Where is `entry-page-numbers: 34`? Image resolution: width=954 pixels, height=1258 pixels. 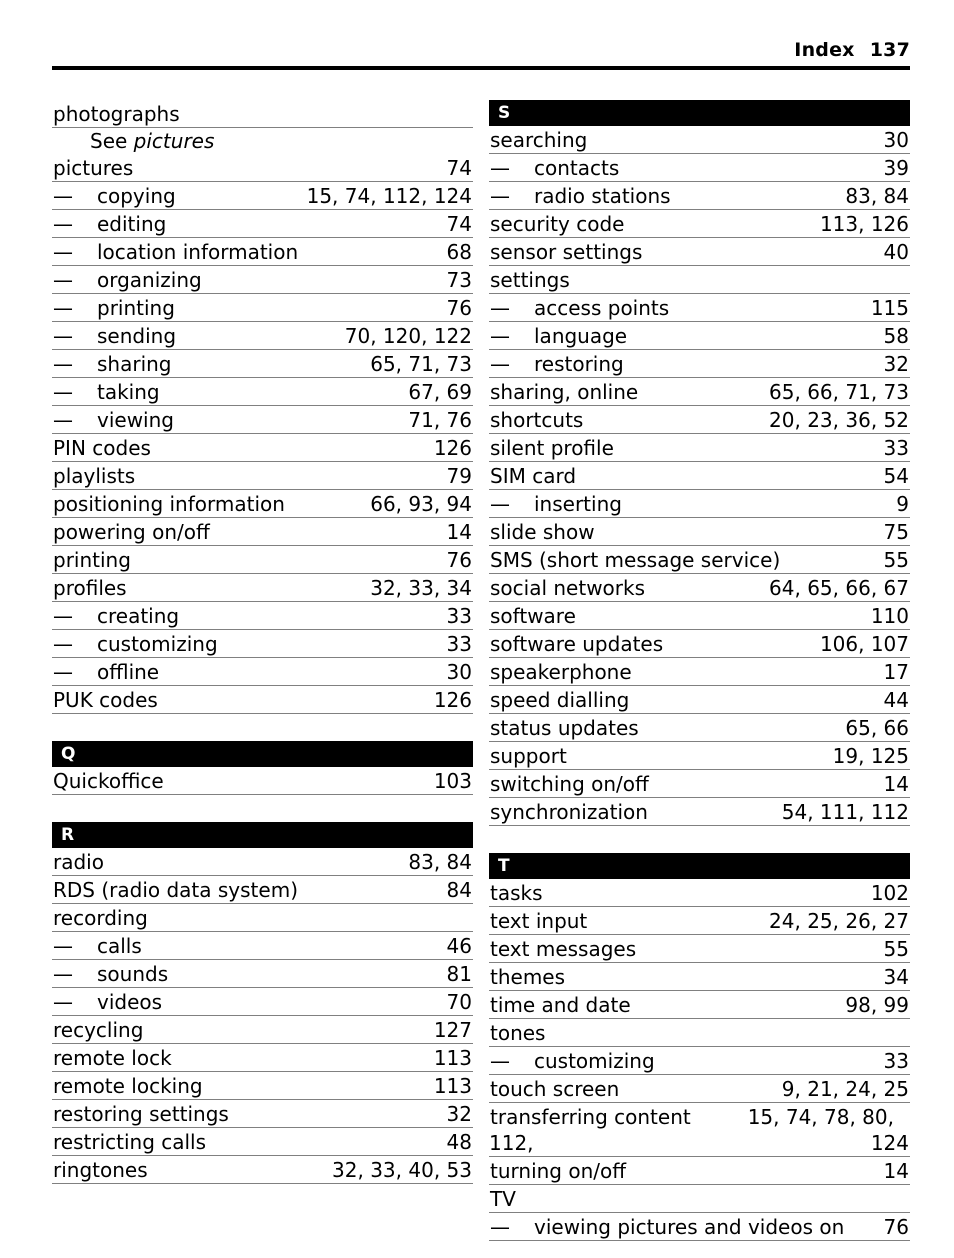 entry-page-numbers: 34 is located at coordinates (896, 977).